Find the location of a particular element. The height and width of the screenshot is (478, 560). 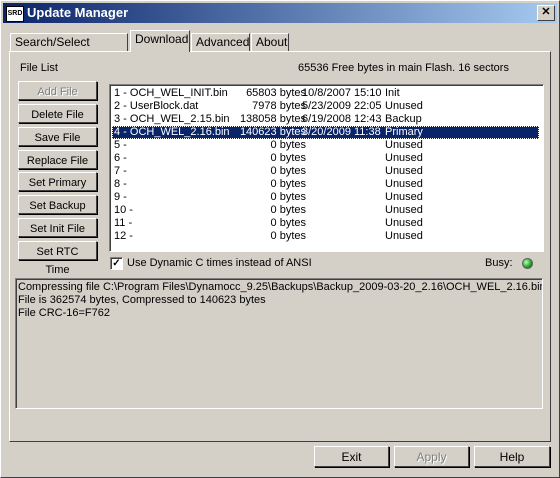

file-size: 7978 bytes is located at coordinates (279, 106).